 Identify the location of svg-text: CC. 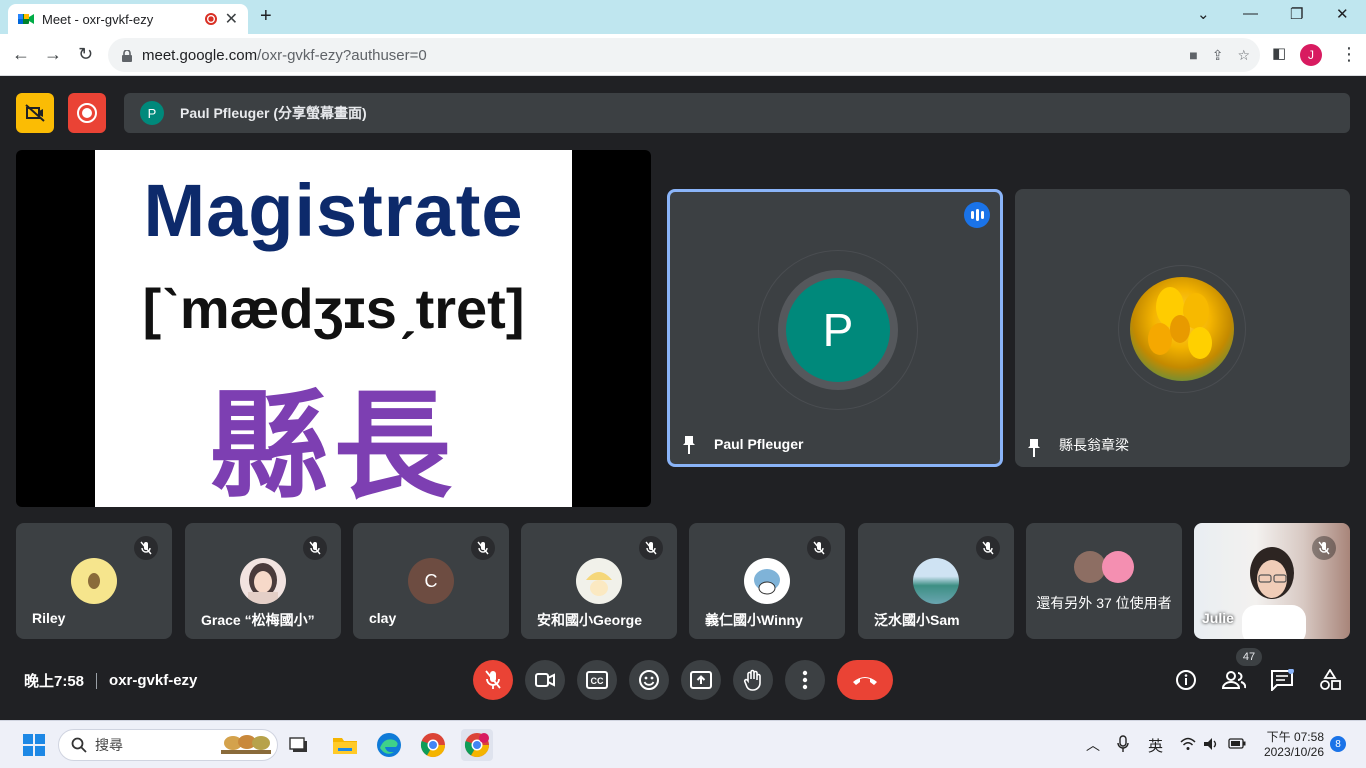
(597, 681).